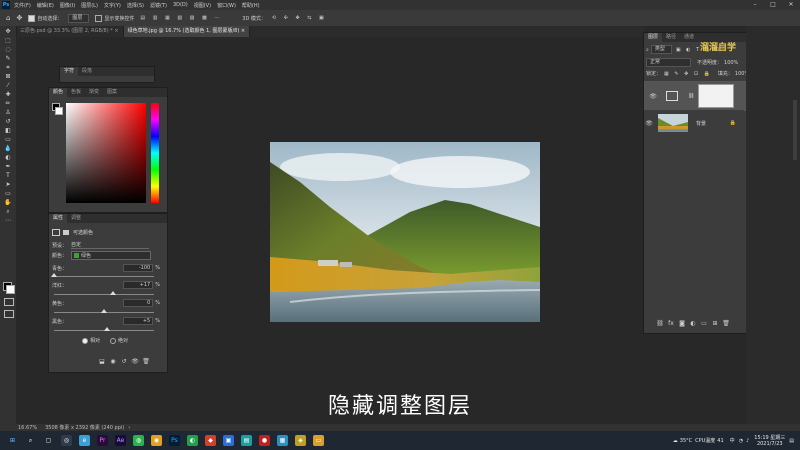 This screenshot has width=800, height=450. Describe the element at coordinates (135, 361) in the screenshot. I see `visibility-icon: 👁` at that location.